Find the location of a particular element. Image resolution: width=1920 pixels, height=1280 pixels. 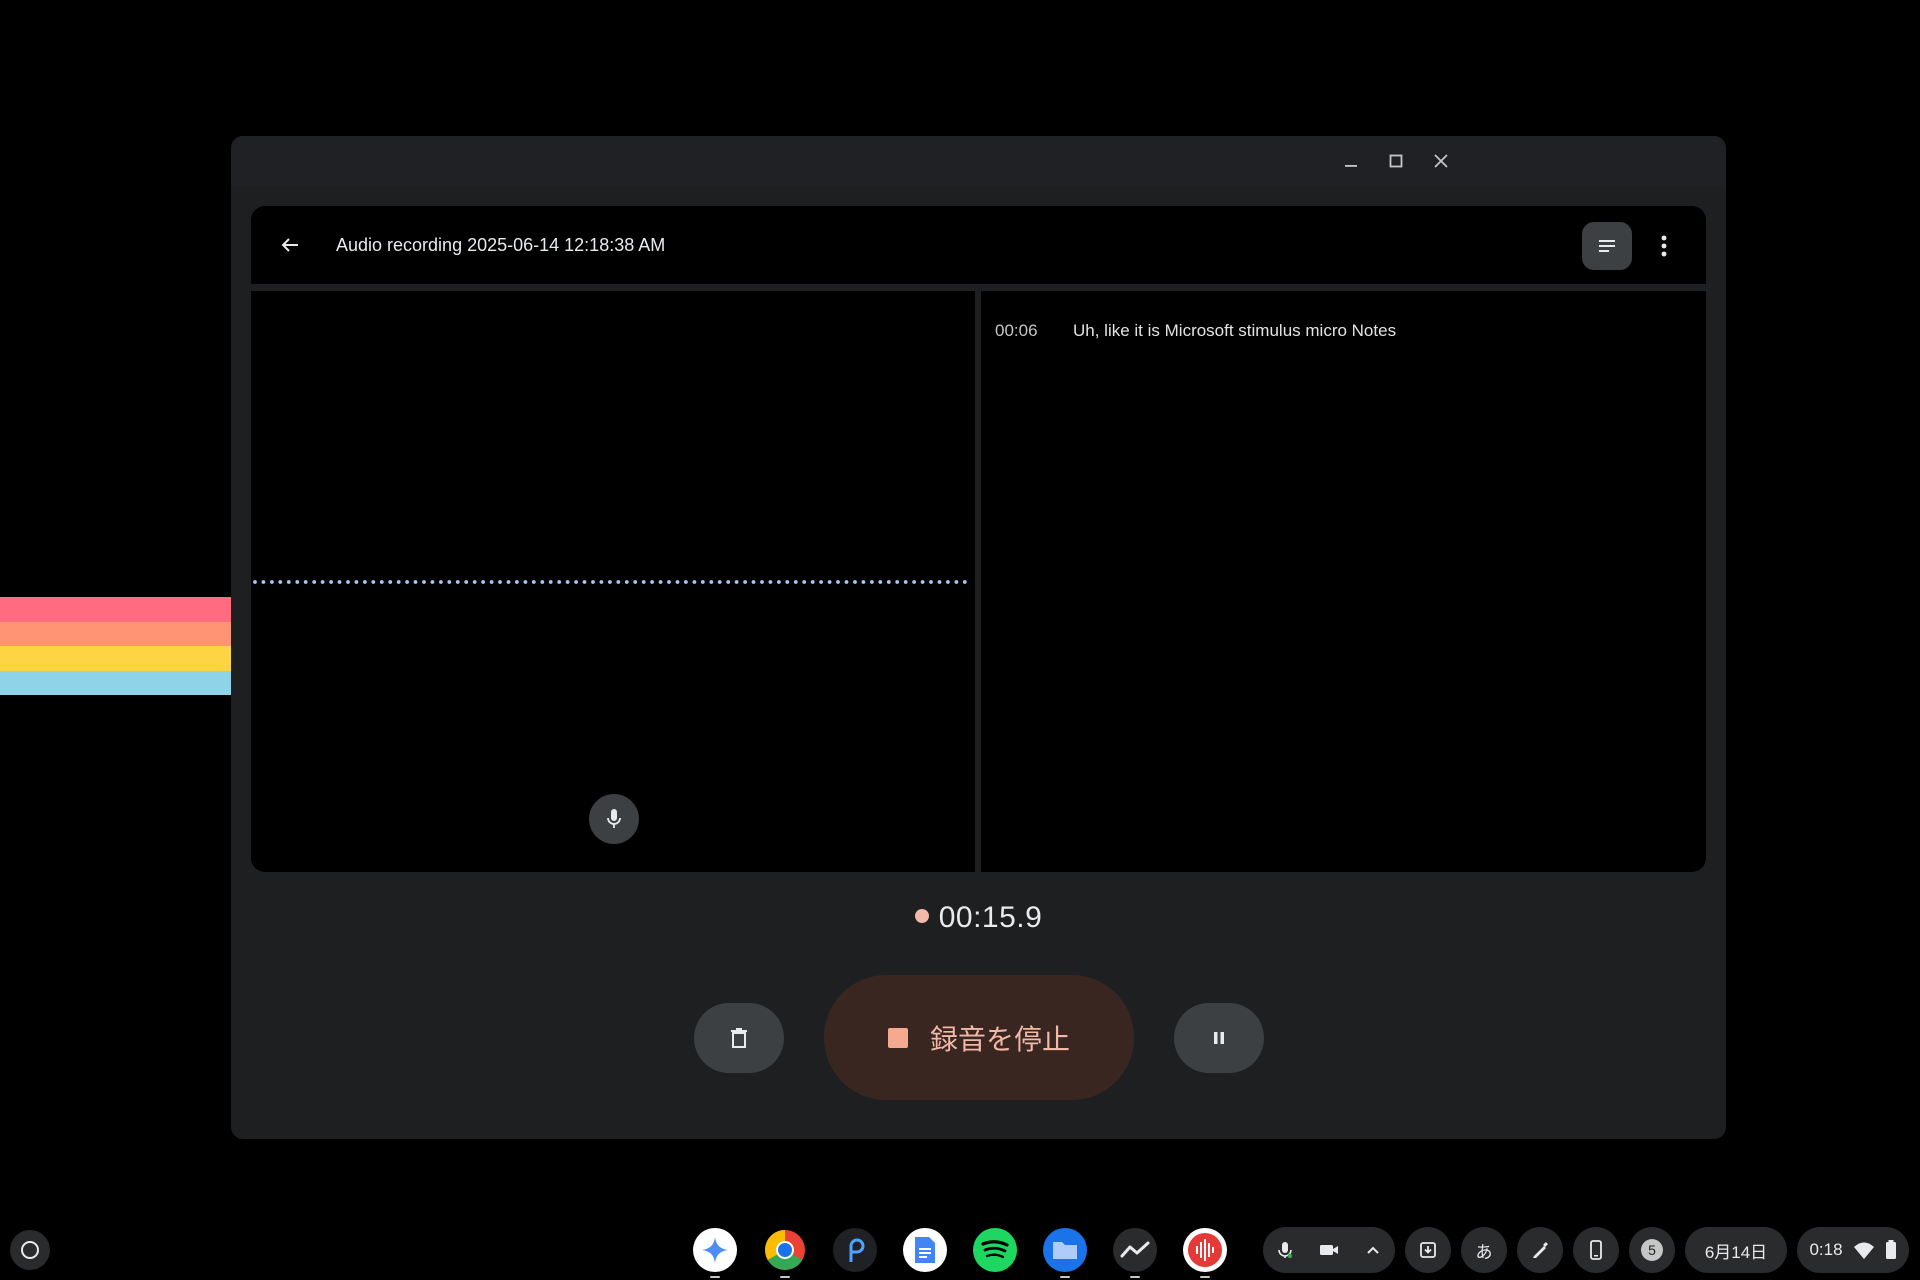

chrome-app is located at coordinates (785, 1253).